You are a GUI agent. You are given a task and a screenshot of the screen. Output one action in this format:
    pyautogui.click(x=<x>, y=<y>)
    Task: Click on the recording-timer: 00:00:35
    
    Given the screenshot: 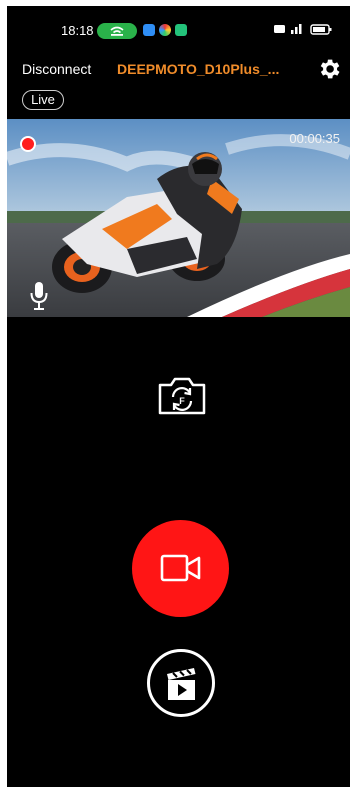 What is the action you would take?
    pyautogui.click(x=314, y=138)
    